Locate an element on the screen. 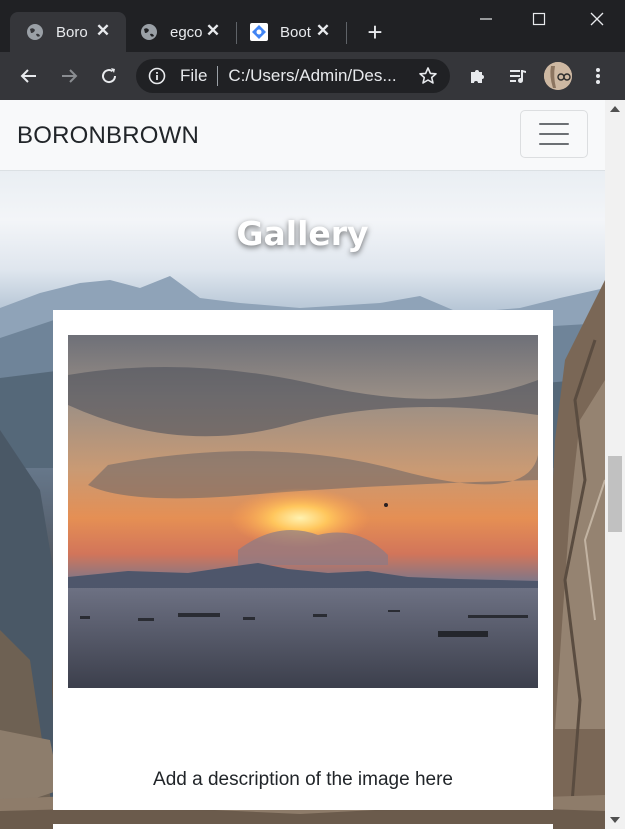 This screenshot has height=829, width=625. tab-egco: egco ✕ is located at coordinates (180, 32).